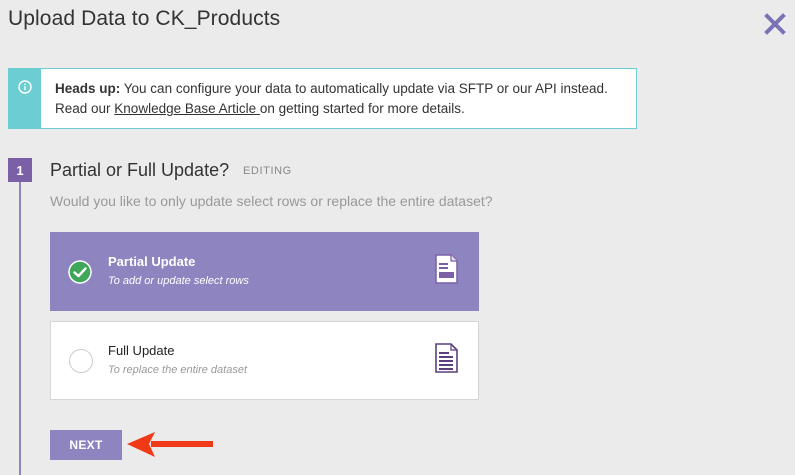  Describe the element at coordinates (187, 108) in the screenshot. I see `knowledge-base-link: Knowledge Base Article` at that location.